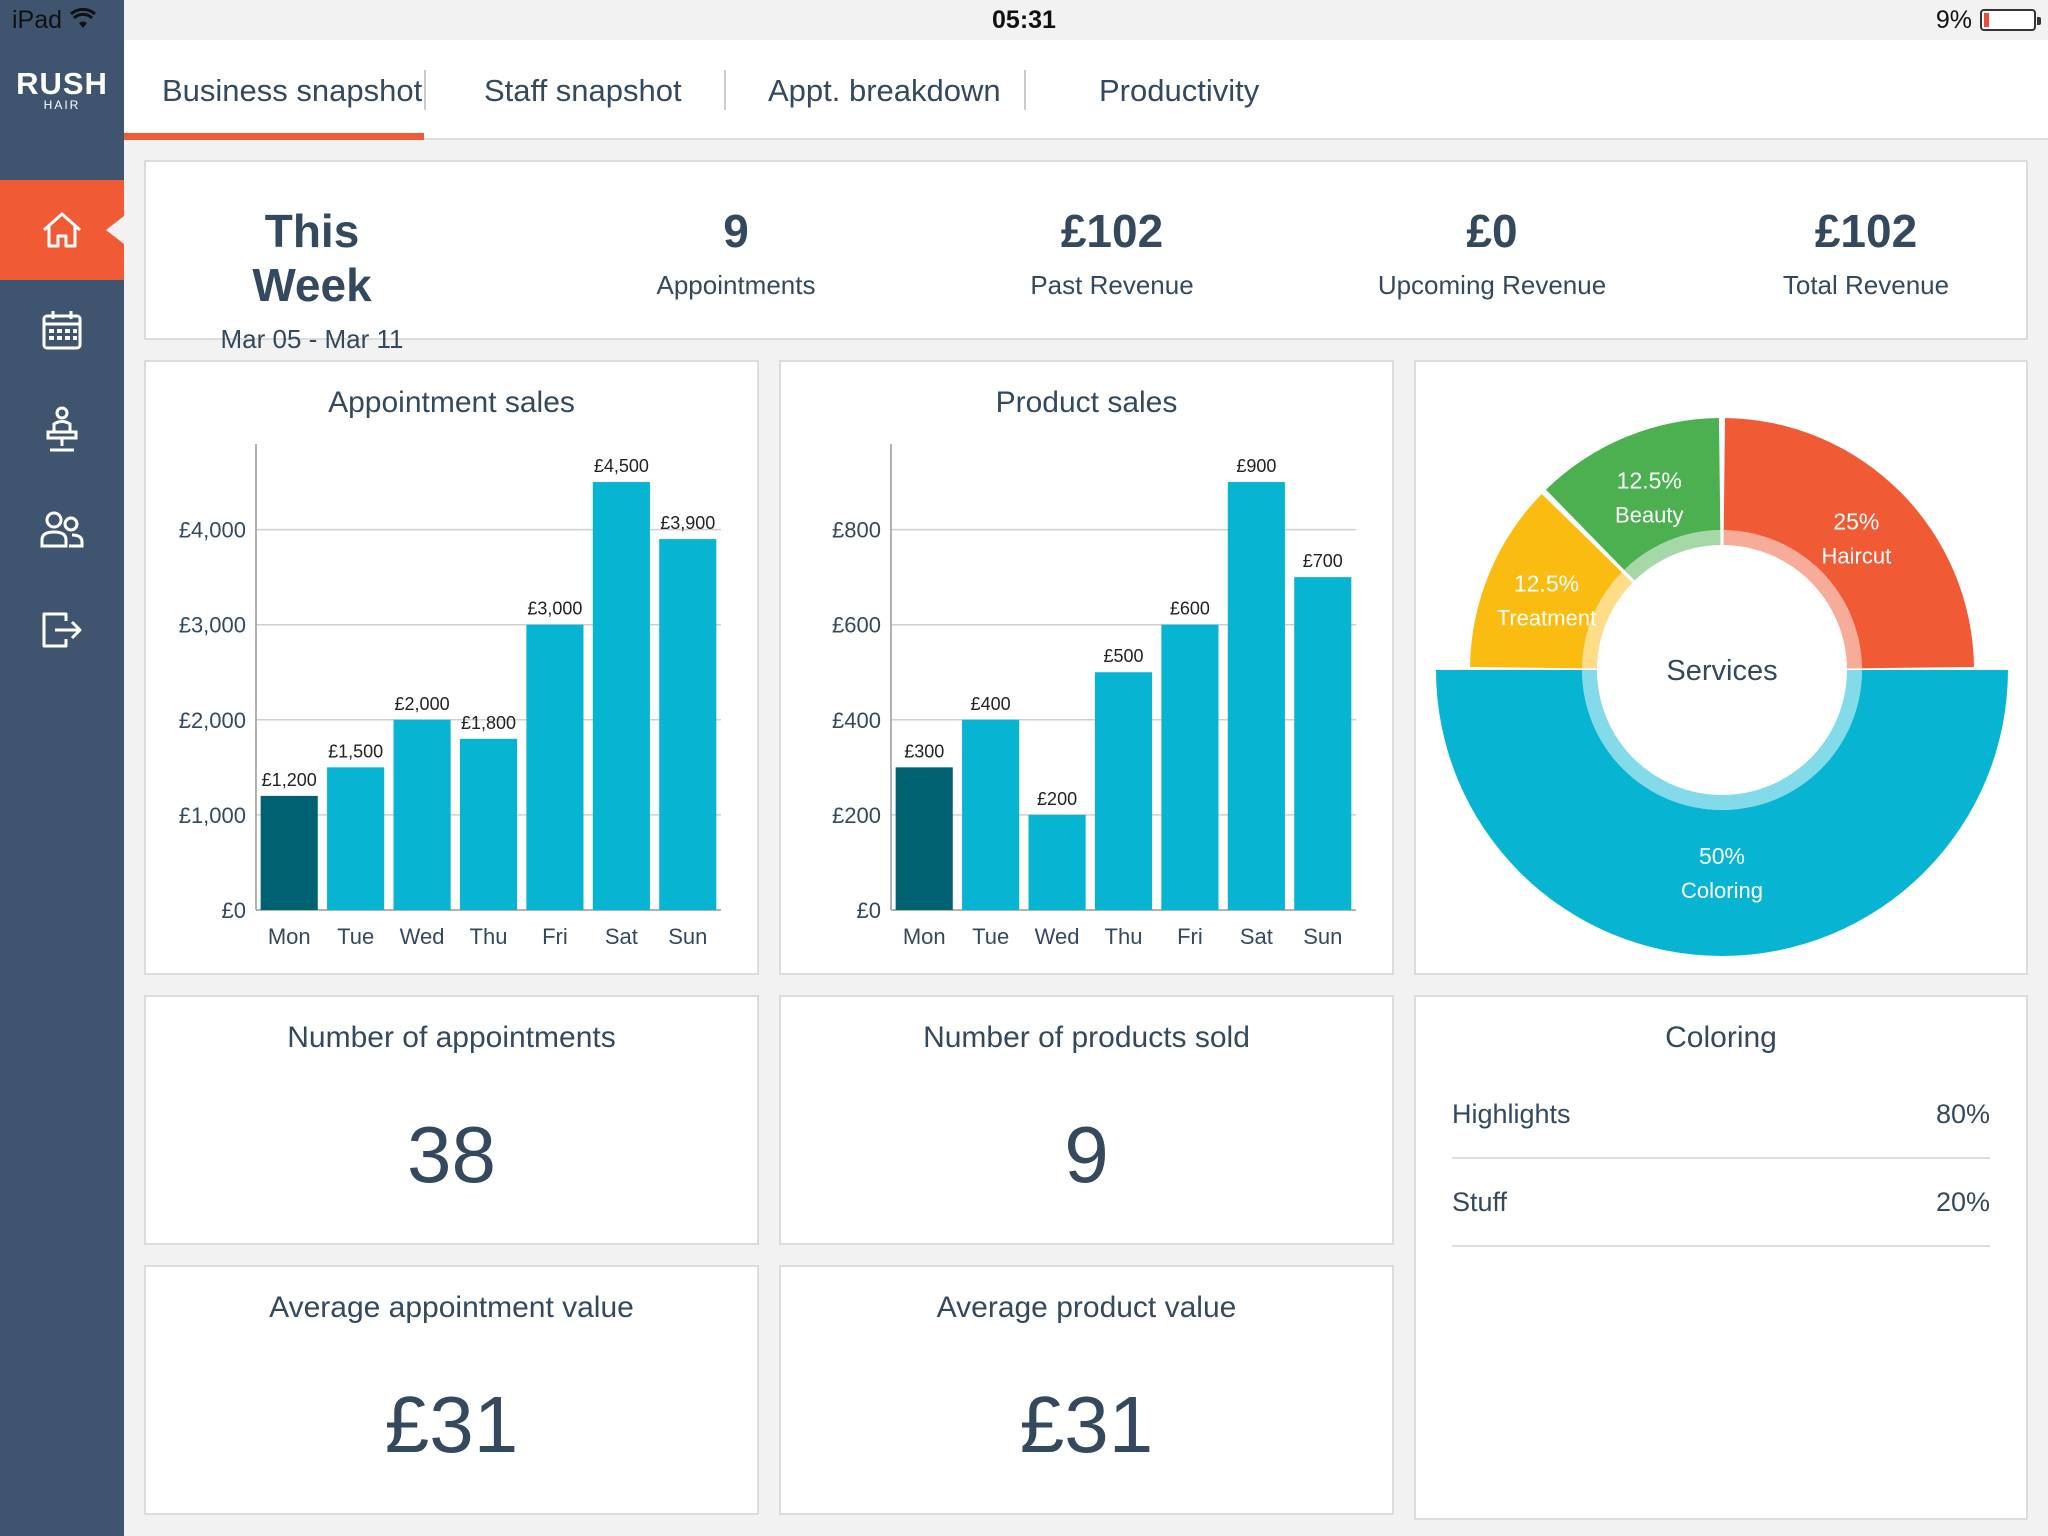 This screenshot has height=1536, width=2048. I want to click on card-title: Coloring, so click(1721, 1037).